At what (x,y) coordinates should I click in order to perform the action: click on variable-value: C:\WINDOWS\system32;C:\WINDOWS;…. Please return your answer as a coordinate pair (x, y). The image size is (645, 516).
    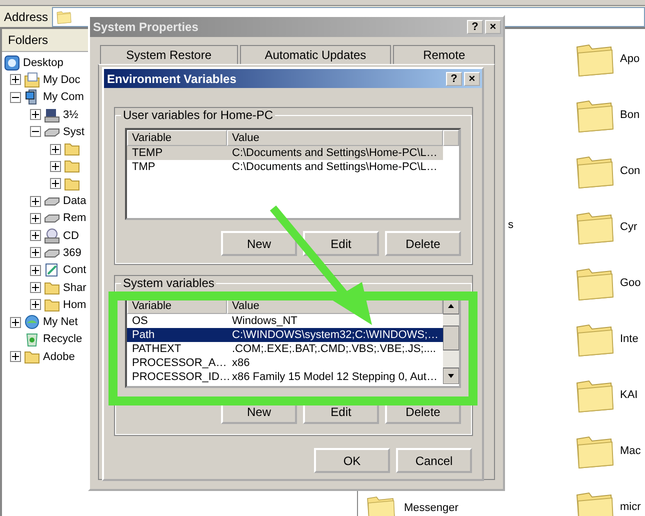
    Looking at the image, I should click on (335, 335).